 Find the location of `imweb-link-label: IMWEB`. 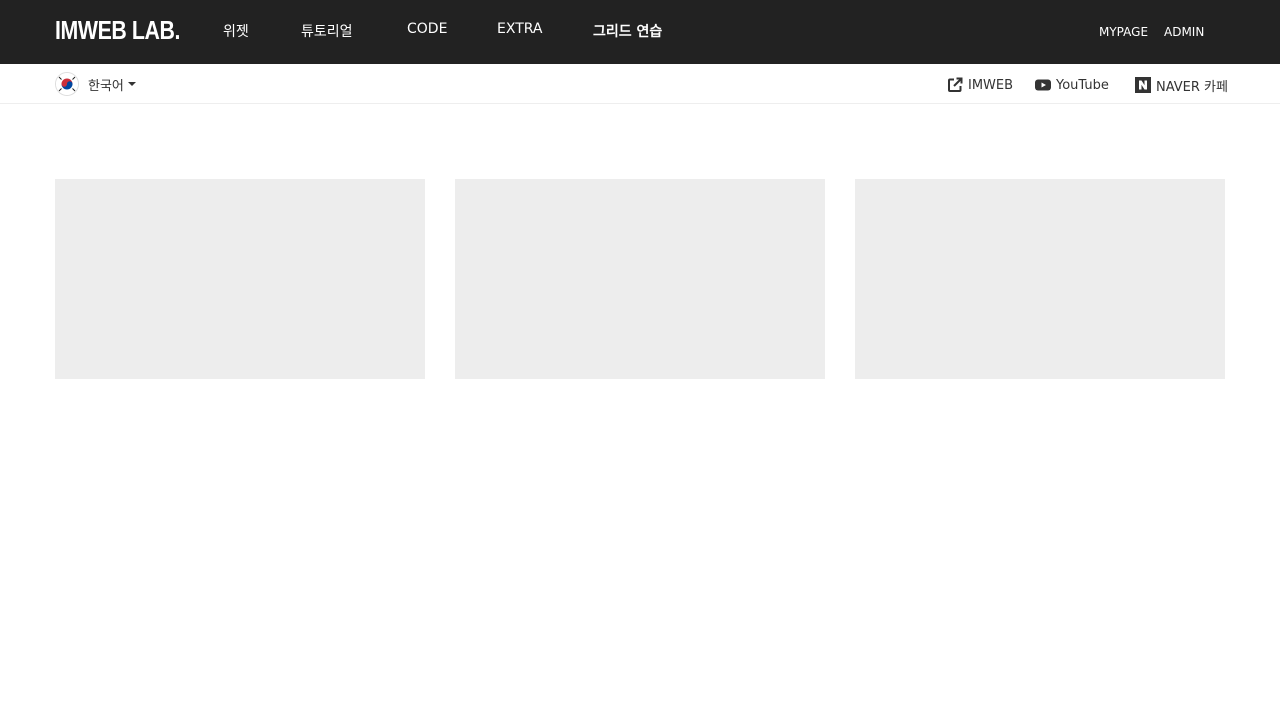

imweb-link-label: IMWEB is located at coordinates (991, 85).